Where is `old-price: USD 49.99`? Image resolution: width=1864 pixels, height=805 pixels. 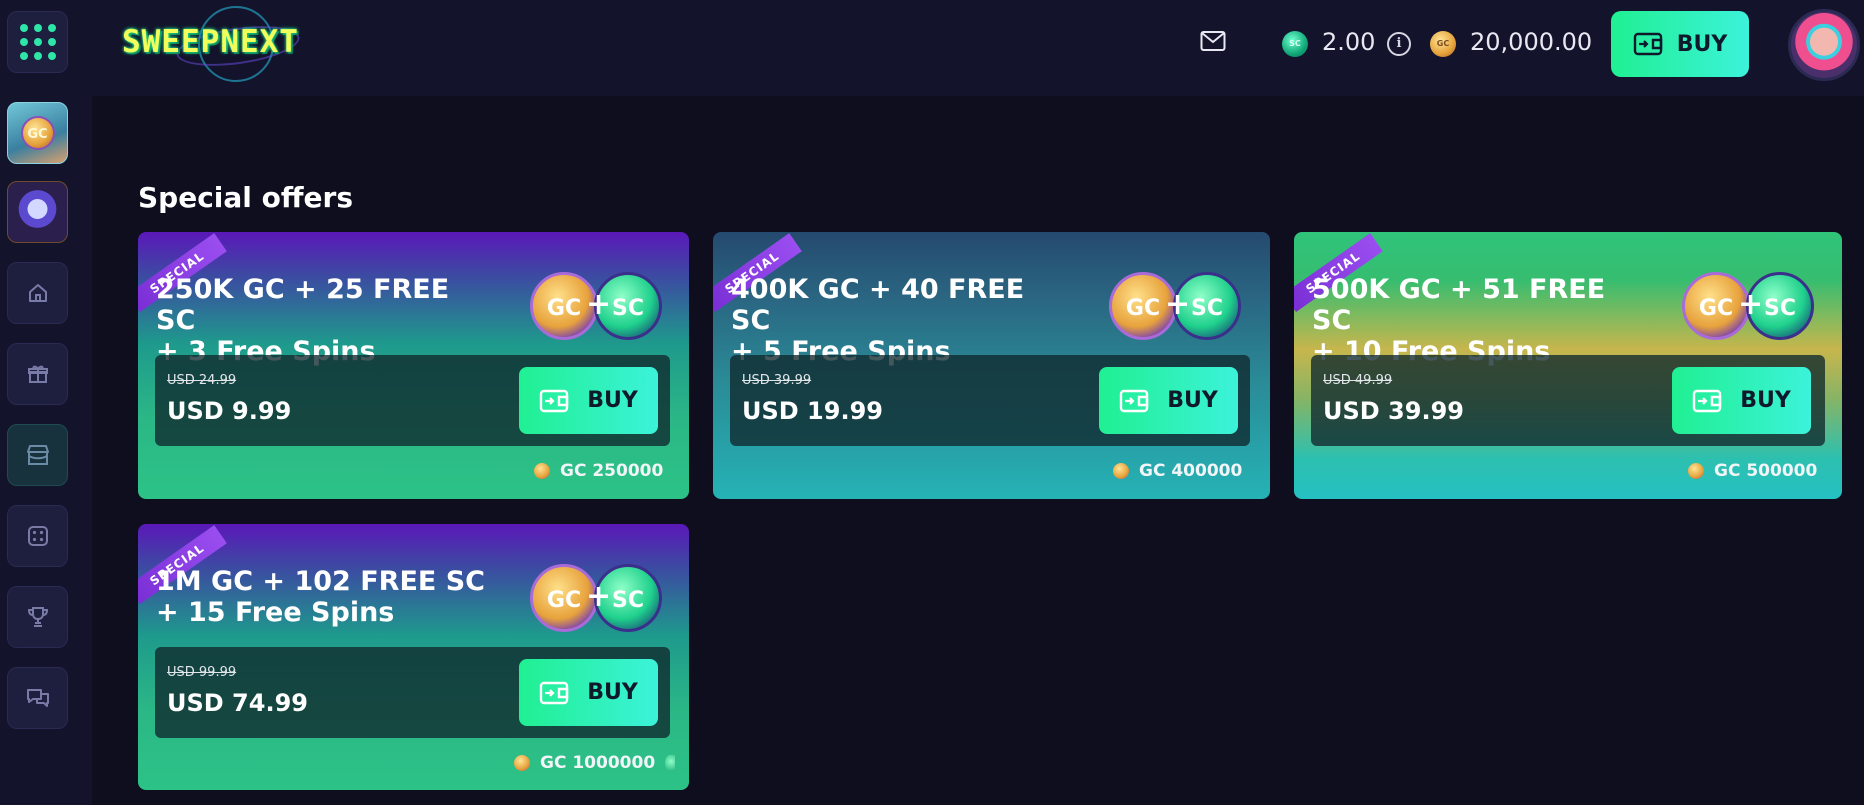 old-price: USD 49.99 is located at coordinates (1358, 380).